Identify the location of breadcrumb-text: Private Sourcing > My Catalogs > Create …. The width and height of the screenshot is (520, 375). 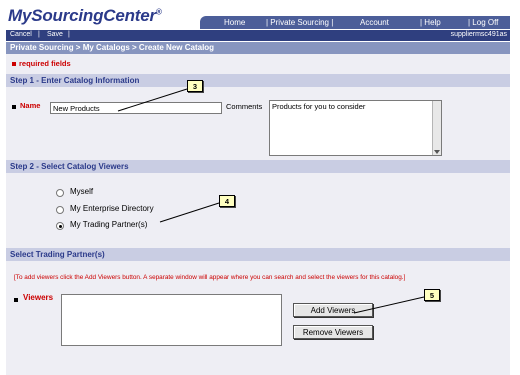
(112, 47).